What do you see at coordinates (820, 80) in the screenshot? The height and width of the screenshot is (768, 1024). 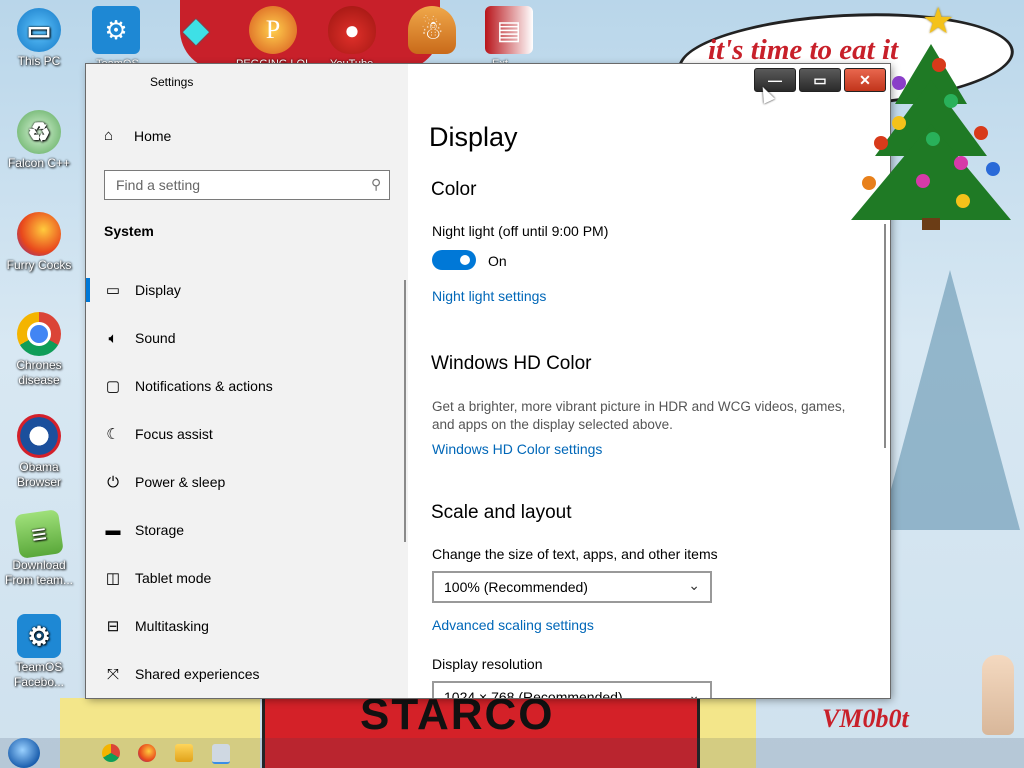 I see `maximize-button: ▭` at bounding box center [820, 80].